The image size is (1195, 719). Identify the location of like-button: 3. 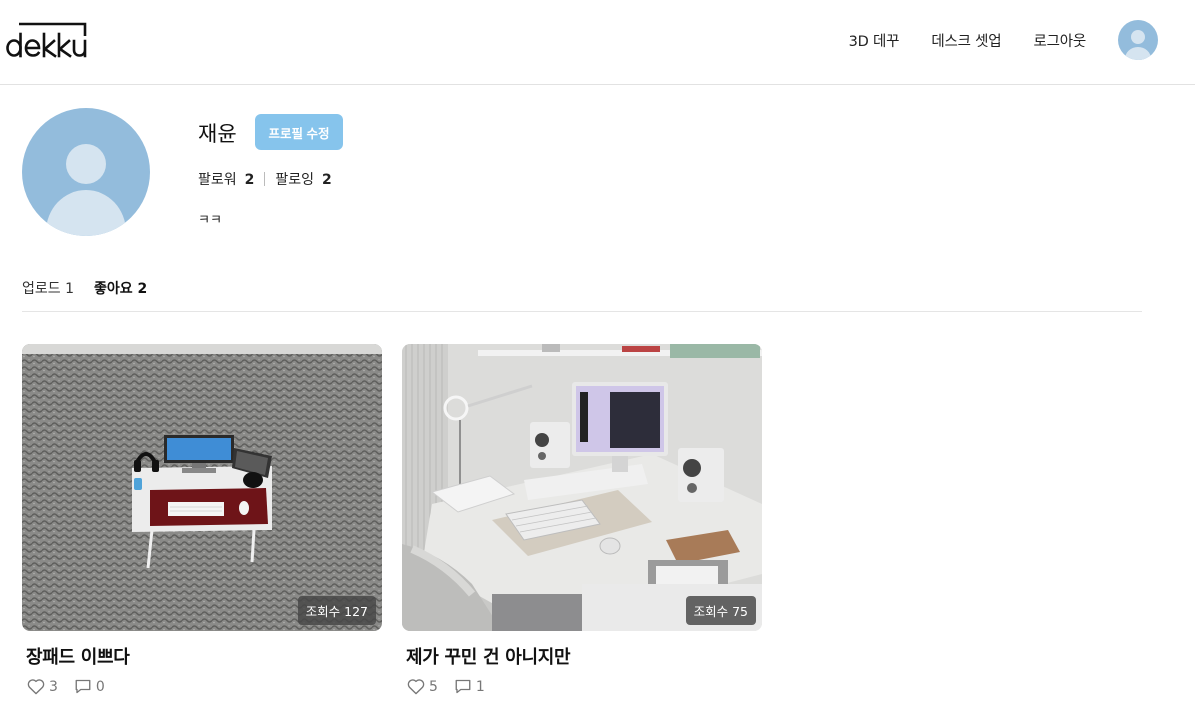
(42, 686).